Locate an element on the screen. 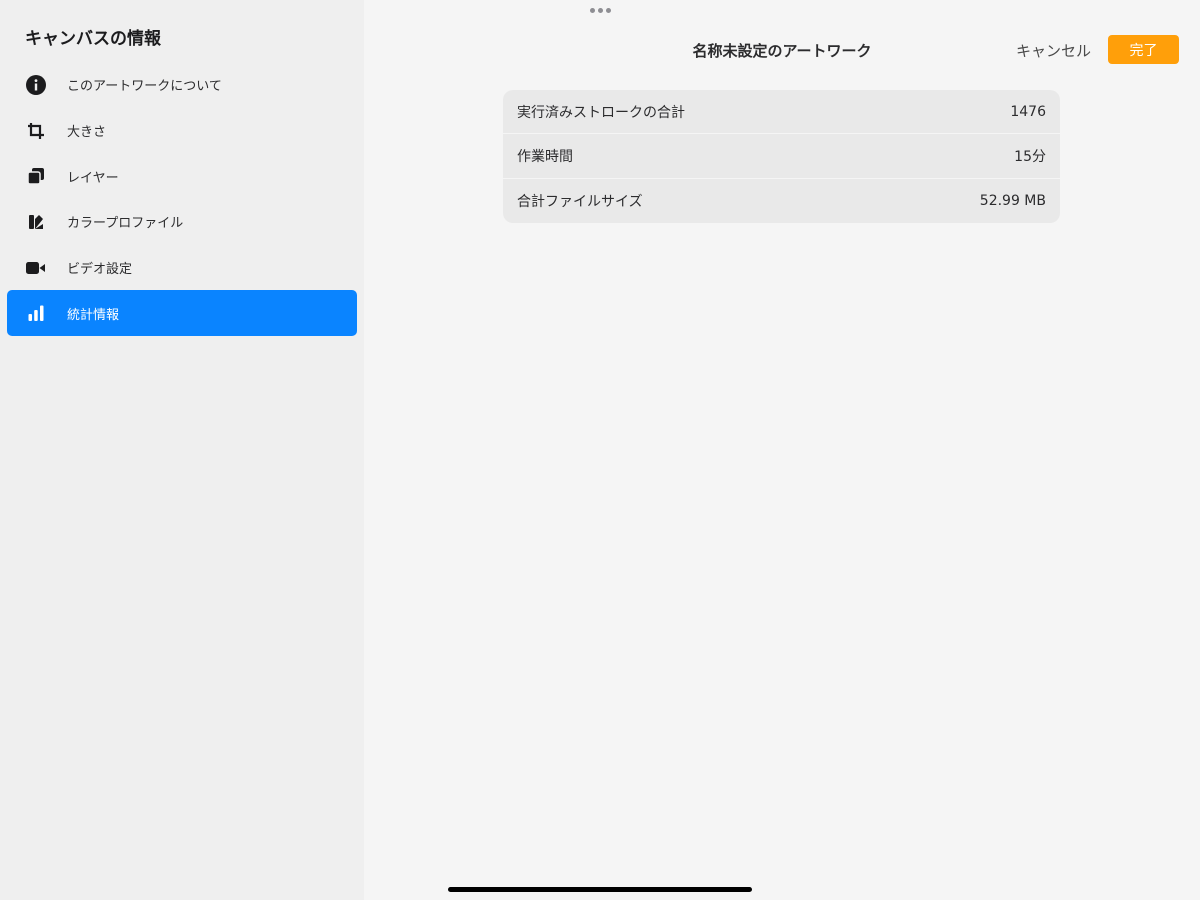  sidebar-item-about-artwork: このアートワークについて is located at coordinates (182, 85).